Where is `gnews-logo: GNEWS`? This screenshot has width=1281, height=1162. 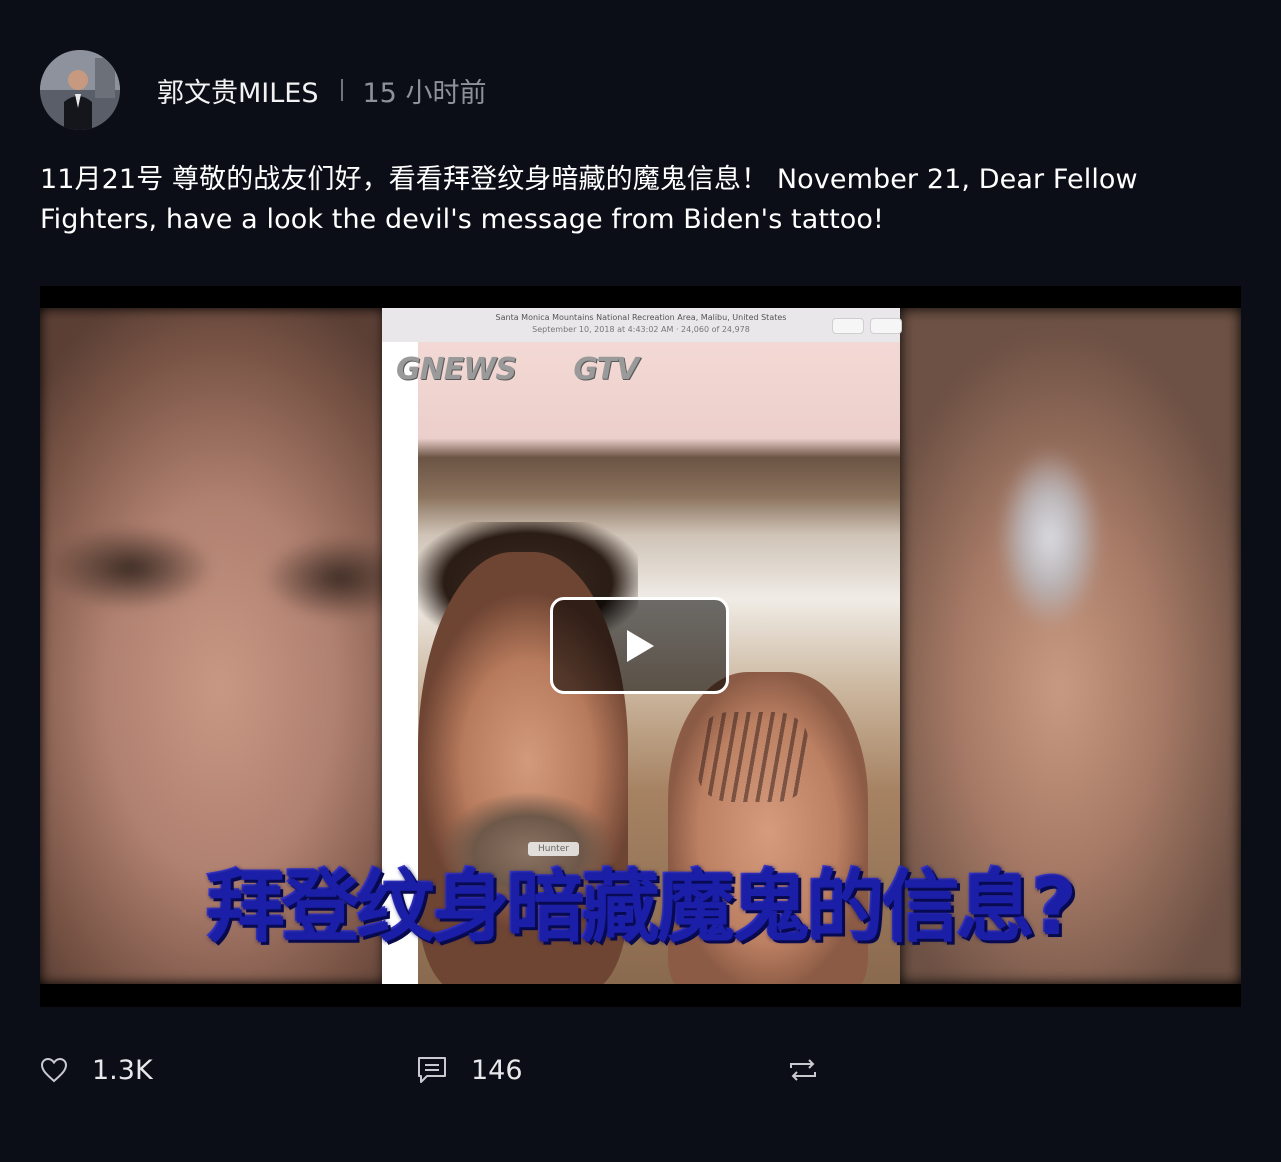 gnews-logo: GNEWS is located at coordinates (456, 369).